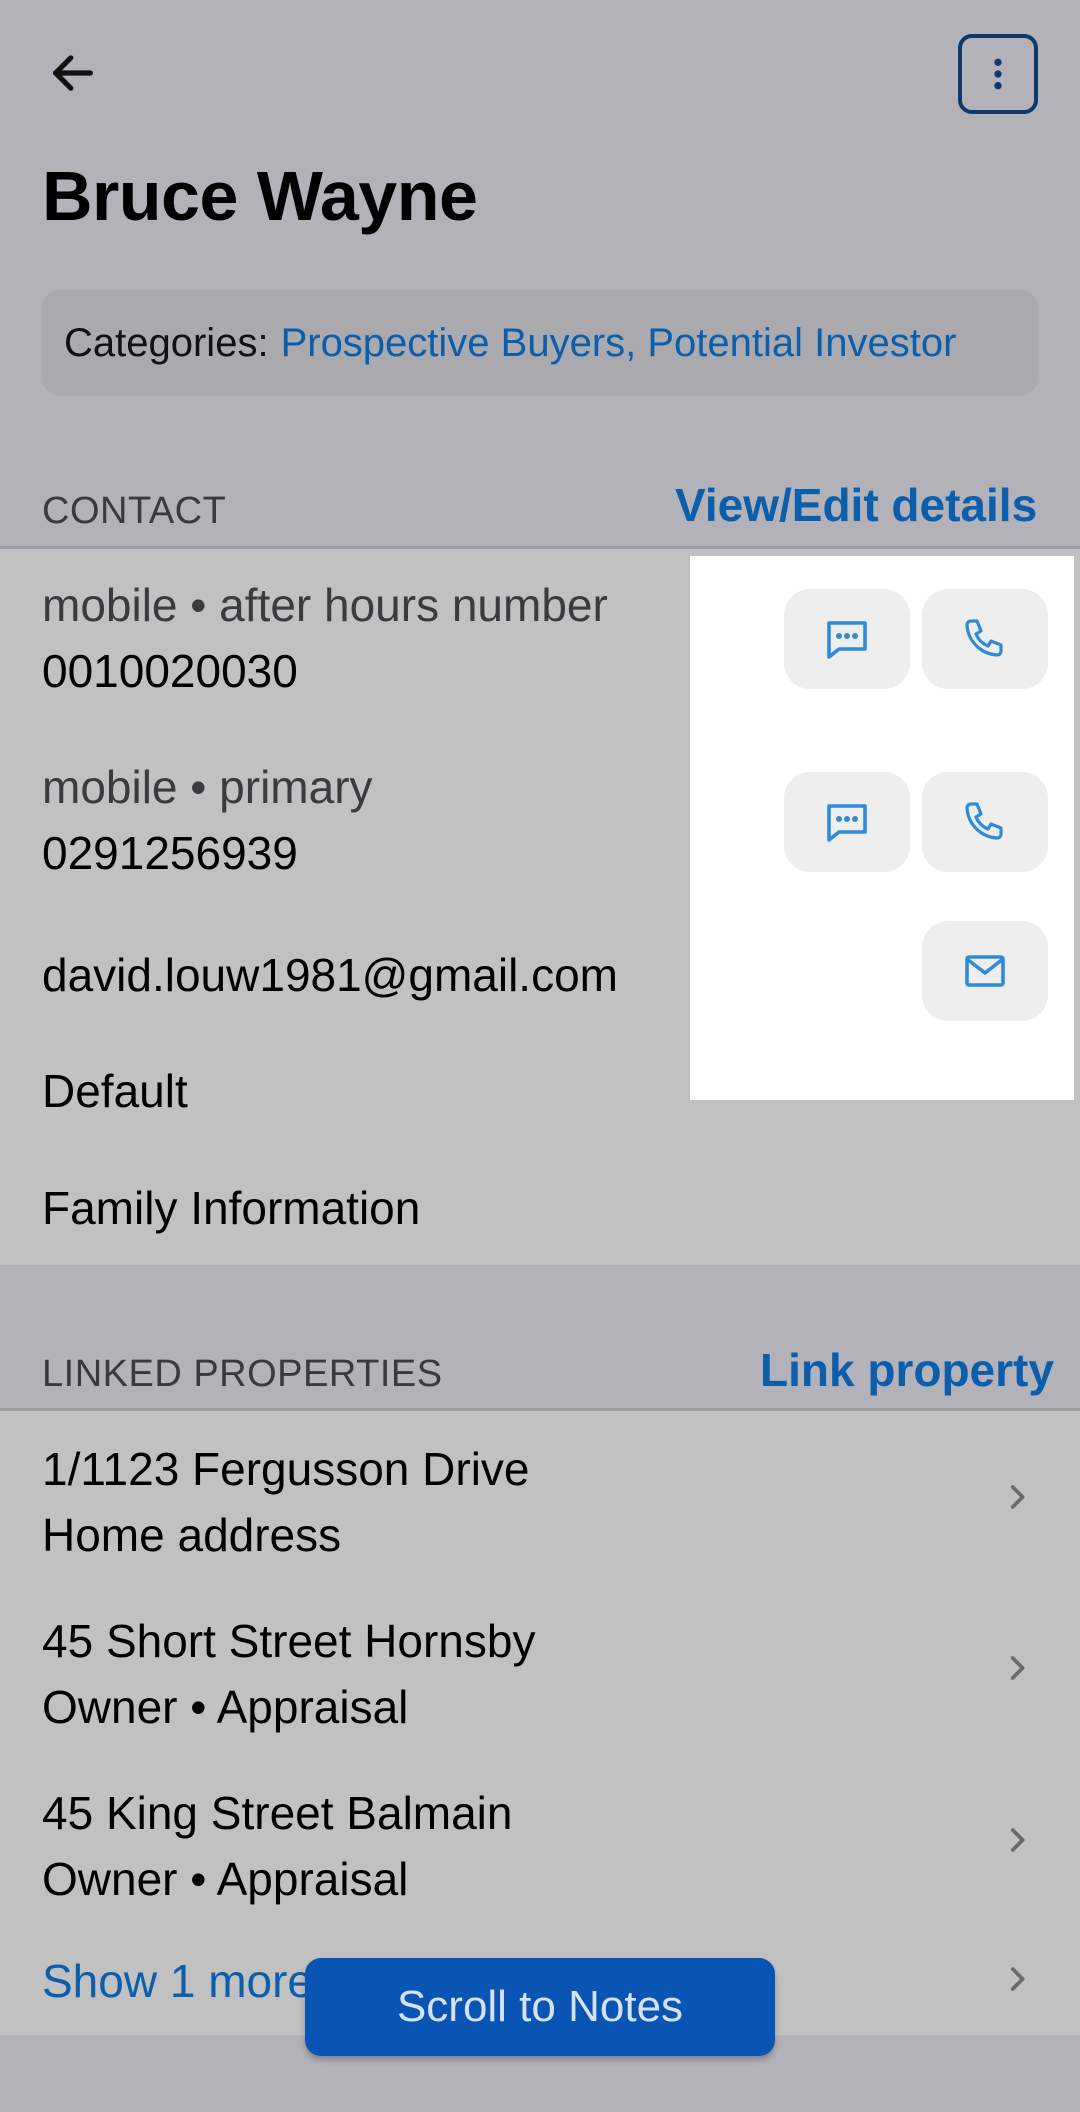 This screenshot has width=1080, height=2112. I want to click on linked-properties-heading: LINKED PROPERTIES, so click(242, 1374).